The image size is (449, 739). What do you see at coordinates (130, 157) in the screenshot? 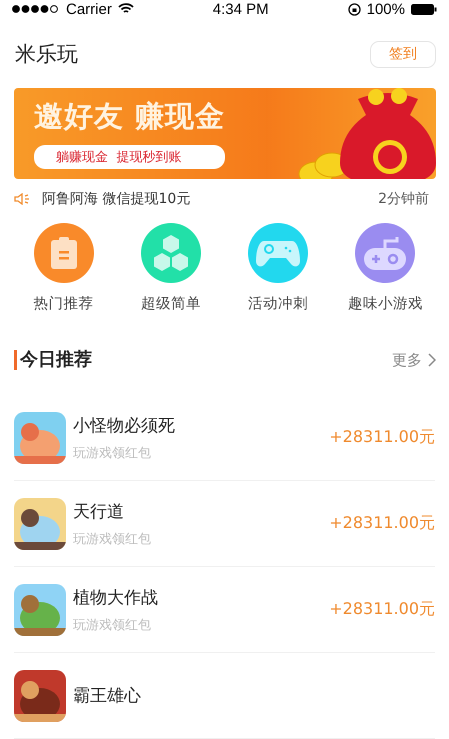
I see `banner-tagline: 躺赚现金 提现秒到账` at bounding box center [130, 157].